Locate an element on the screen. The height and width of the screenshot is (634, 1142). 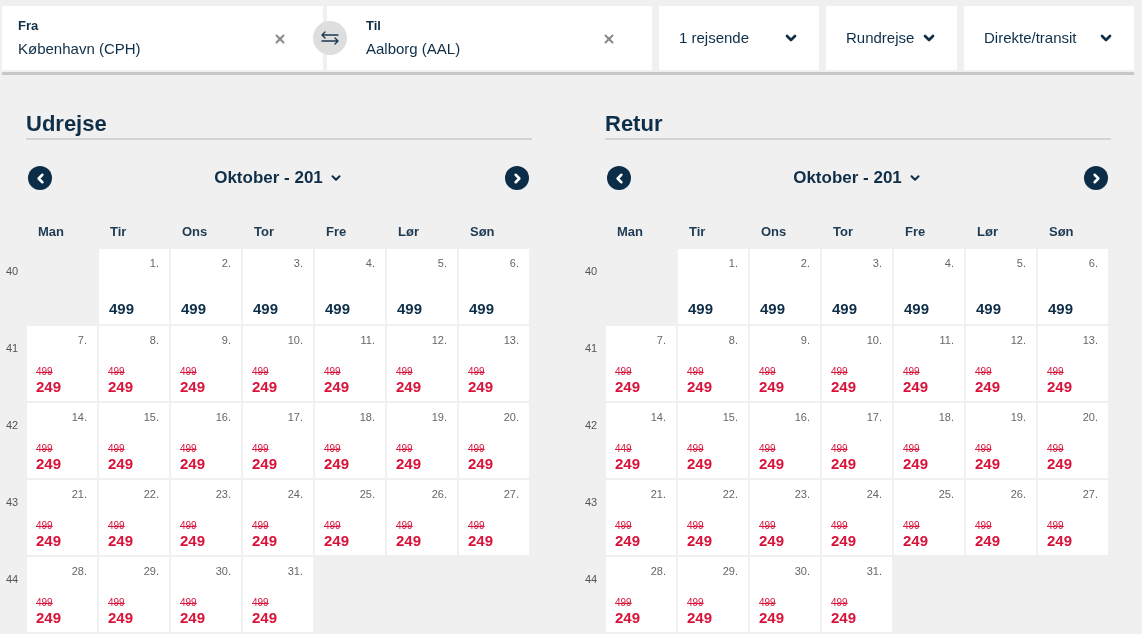
section-heading: Retur is located at coordinates (634, 124).